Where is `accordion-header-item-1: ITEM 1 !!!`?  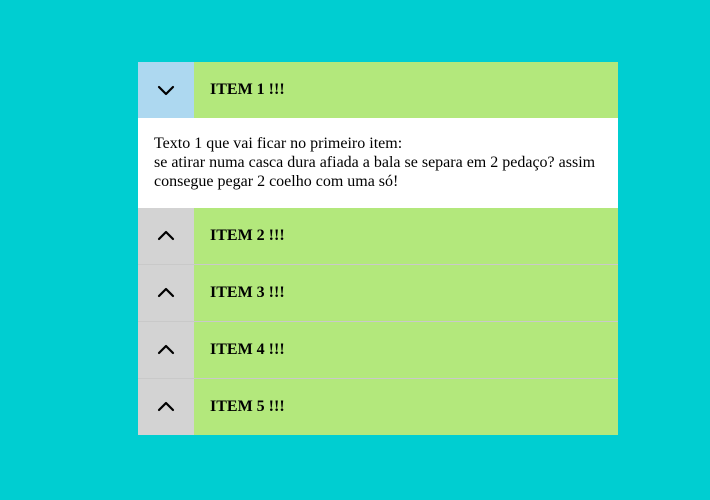 accordion-header-item-1: ITEM 1 !!! is located at coordinates (378, 90).